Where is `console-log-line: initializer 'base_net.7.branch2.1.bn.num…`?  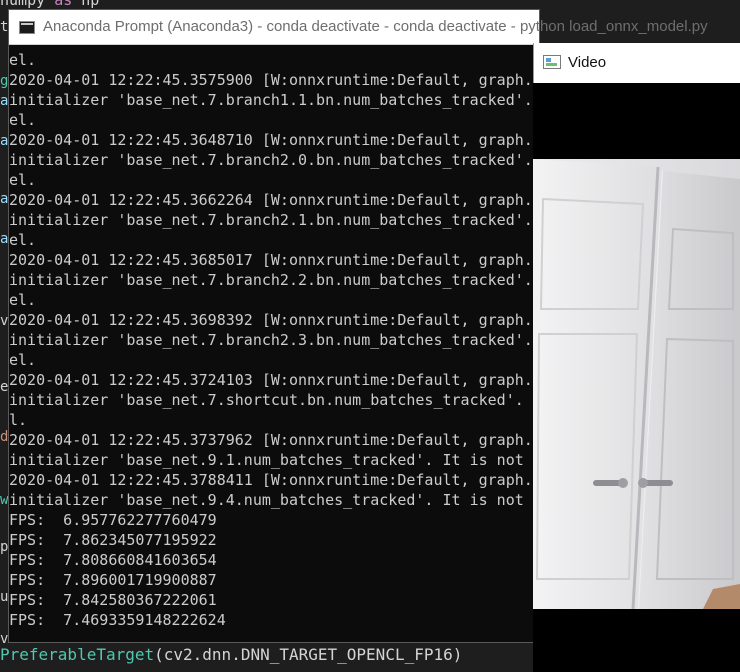 console-log-line: initializer 'base_net.7.branch2.1.bn.num… is located at coordinates (271, 220).